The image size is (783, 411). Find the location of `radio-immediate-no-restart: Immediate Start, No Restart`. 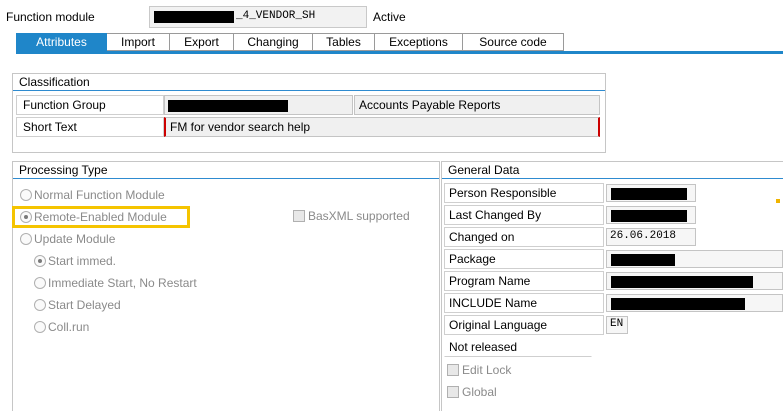

radio-immediate-no-restart: Immediate Start, No Restart is located at coordinates (115, 283).